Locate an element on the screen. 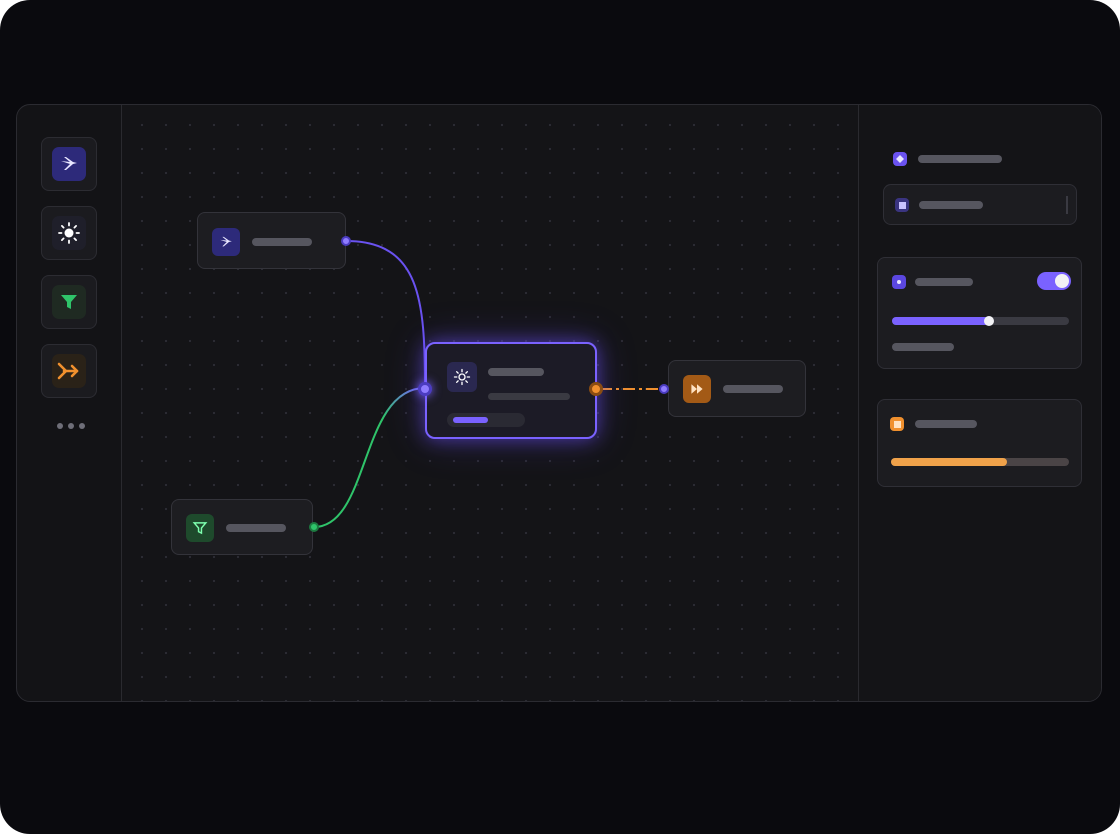  tool-button-output is located at coordinates (69, 371).